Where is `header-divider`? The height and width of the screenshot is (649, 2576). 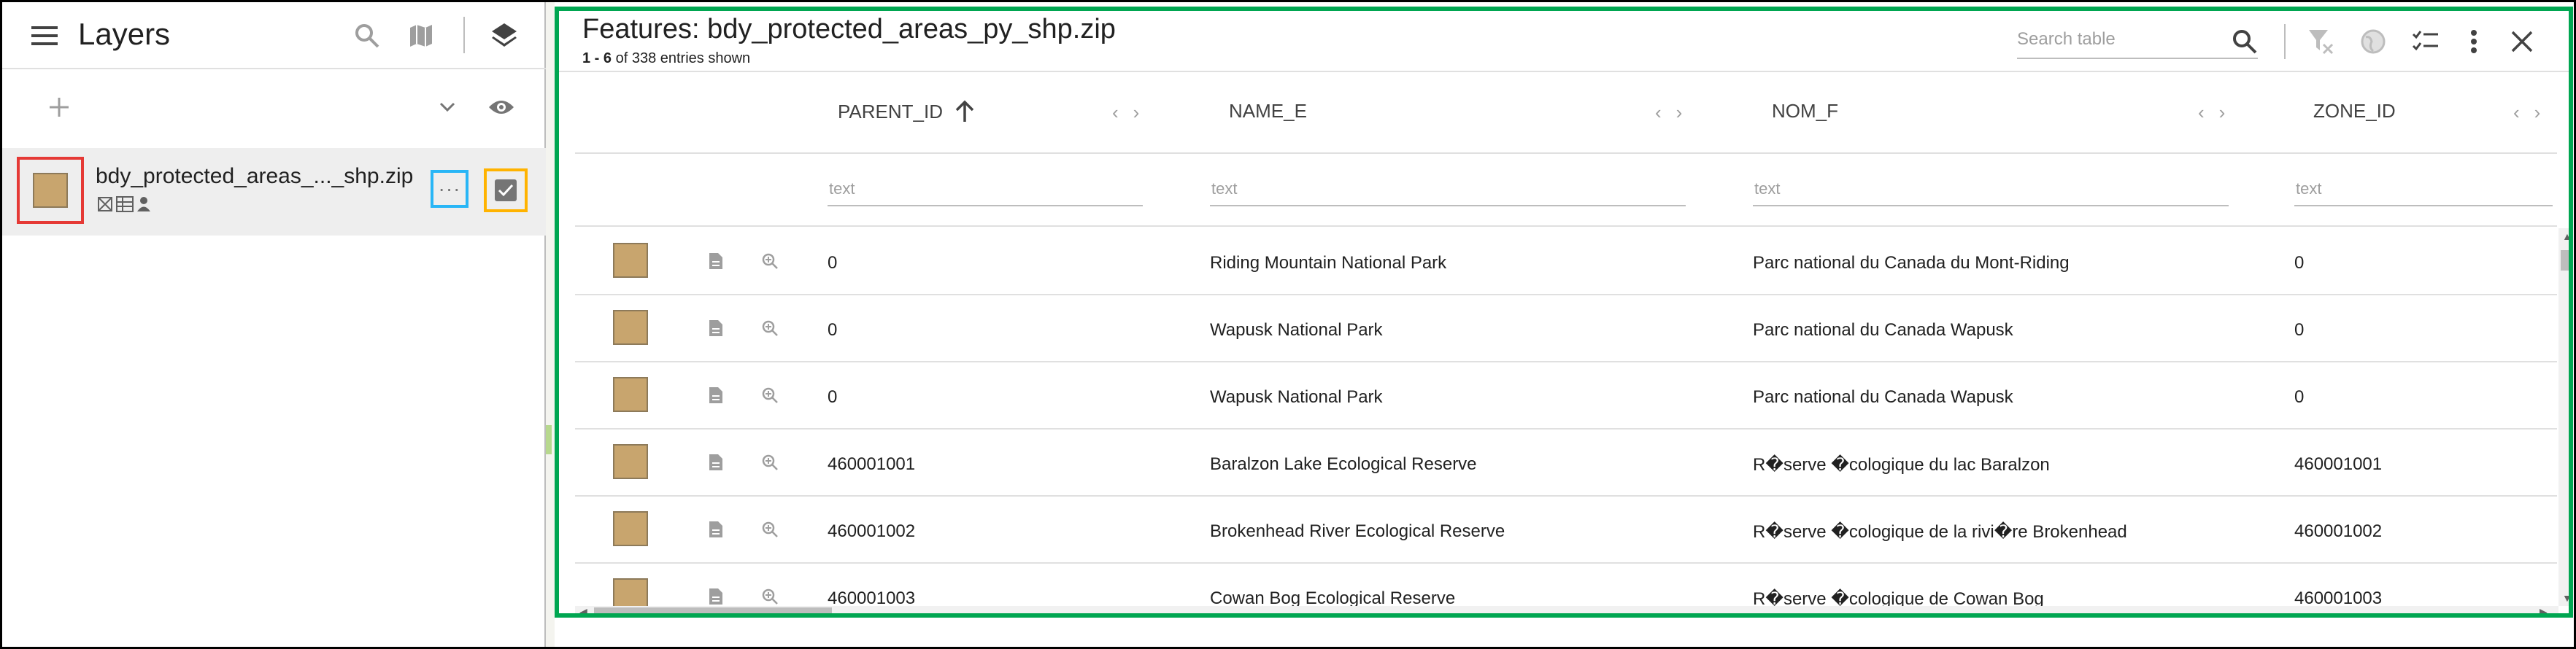 header-divider is located at coordinates (464, 35).